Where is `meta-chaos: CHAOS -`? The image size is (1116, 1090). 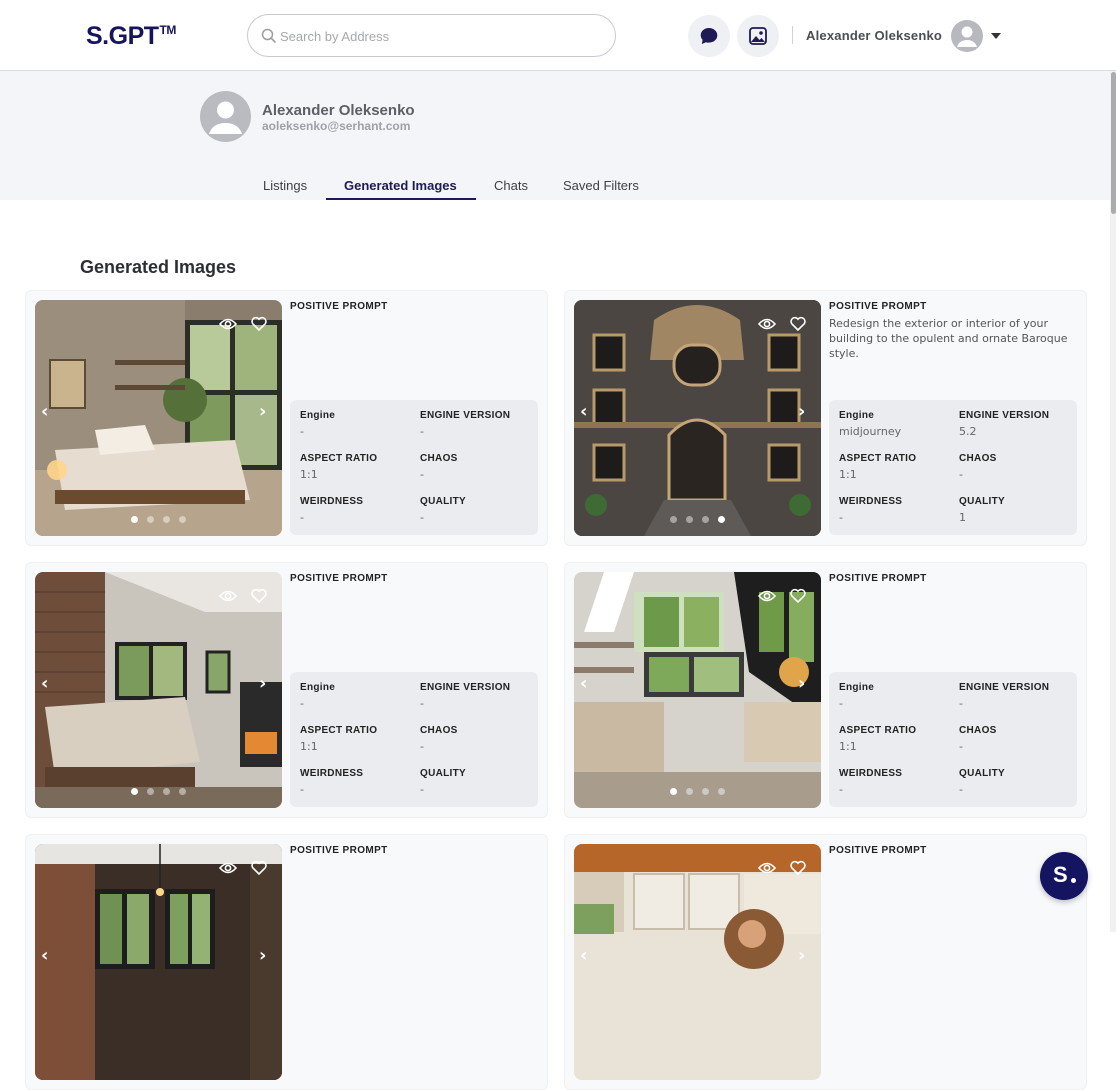 meta-chaos: CHAOS - is located at coordinates (439, 739).